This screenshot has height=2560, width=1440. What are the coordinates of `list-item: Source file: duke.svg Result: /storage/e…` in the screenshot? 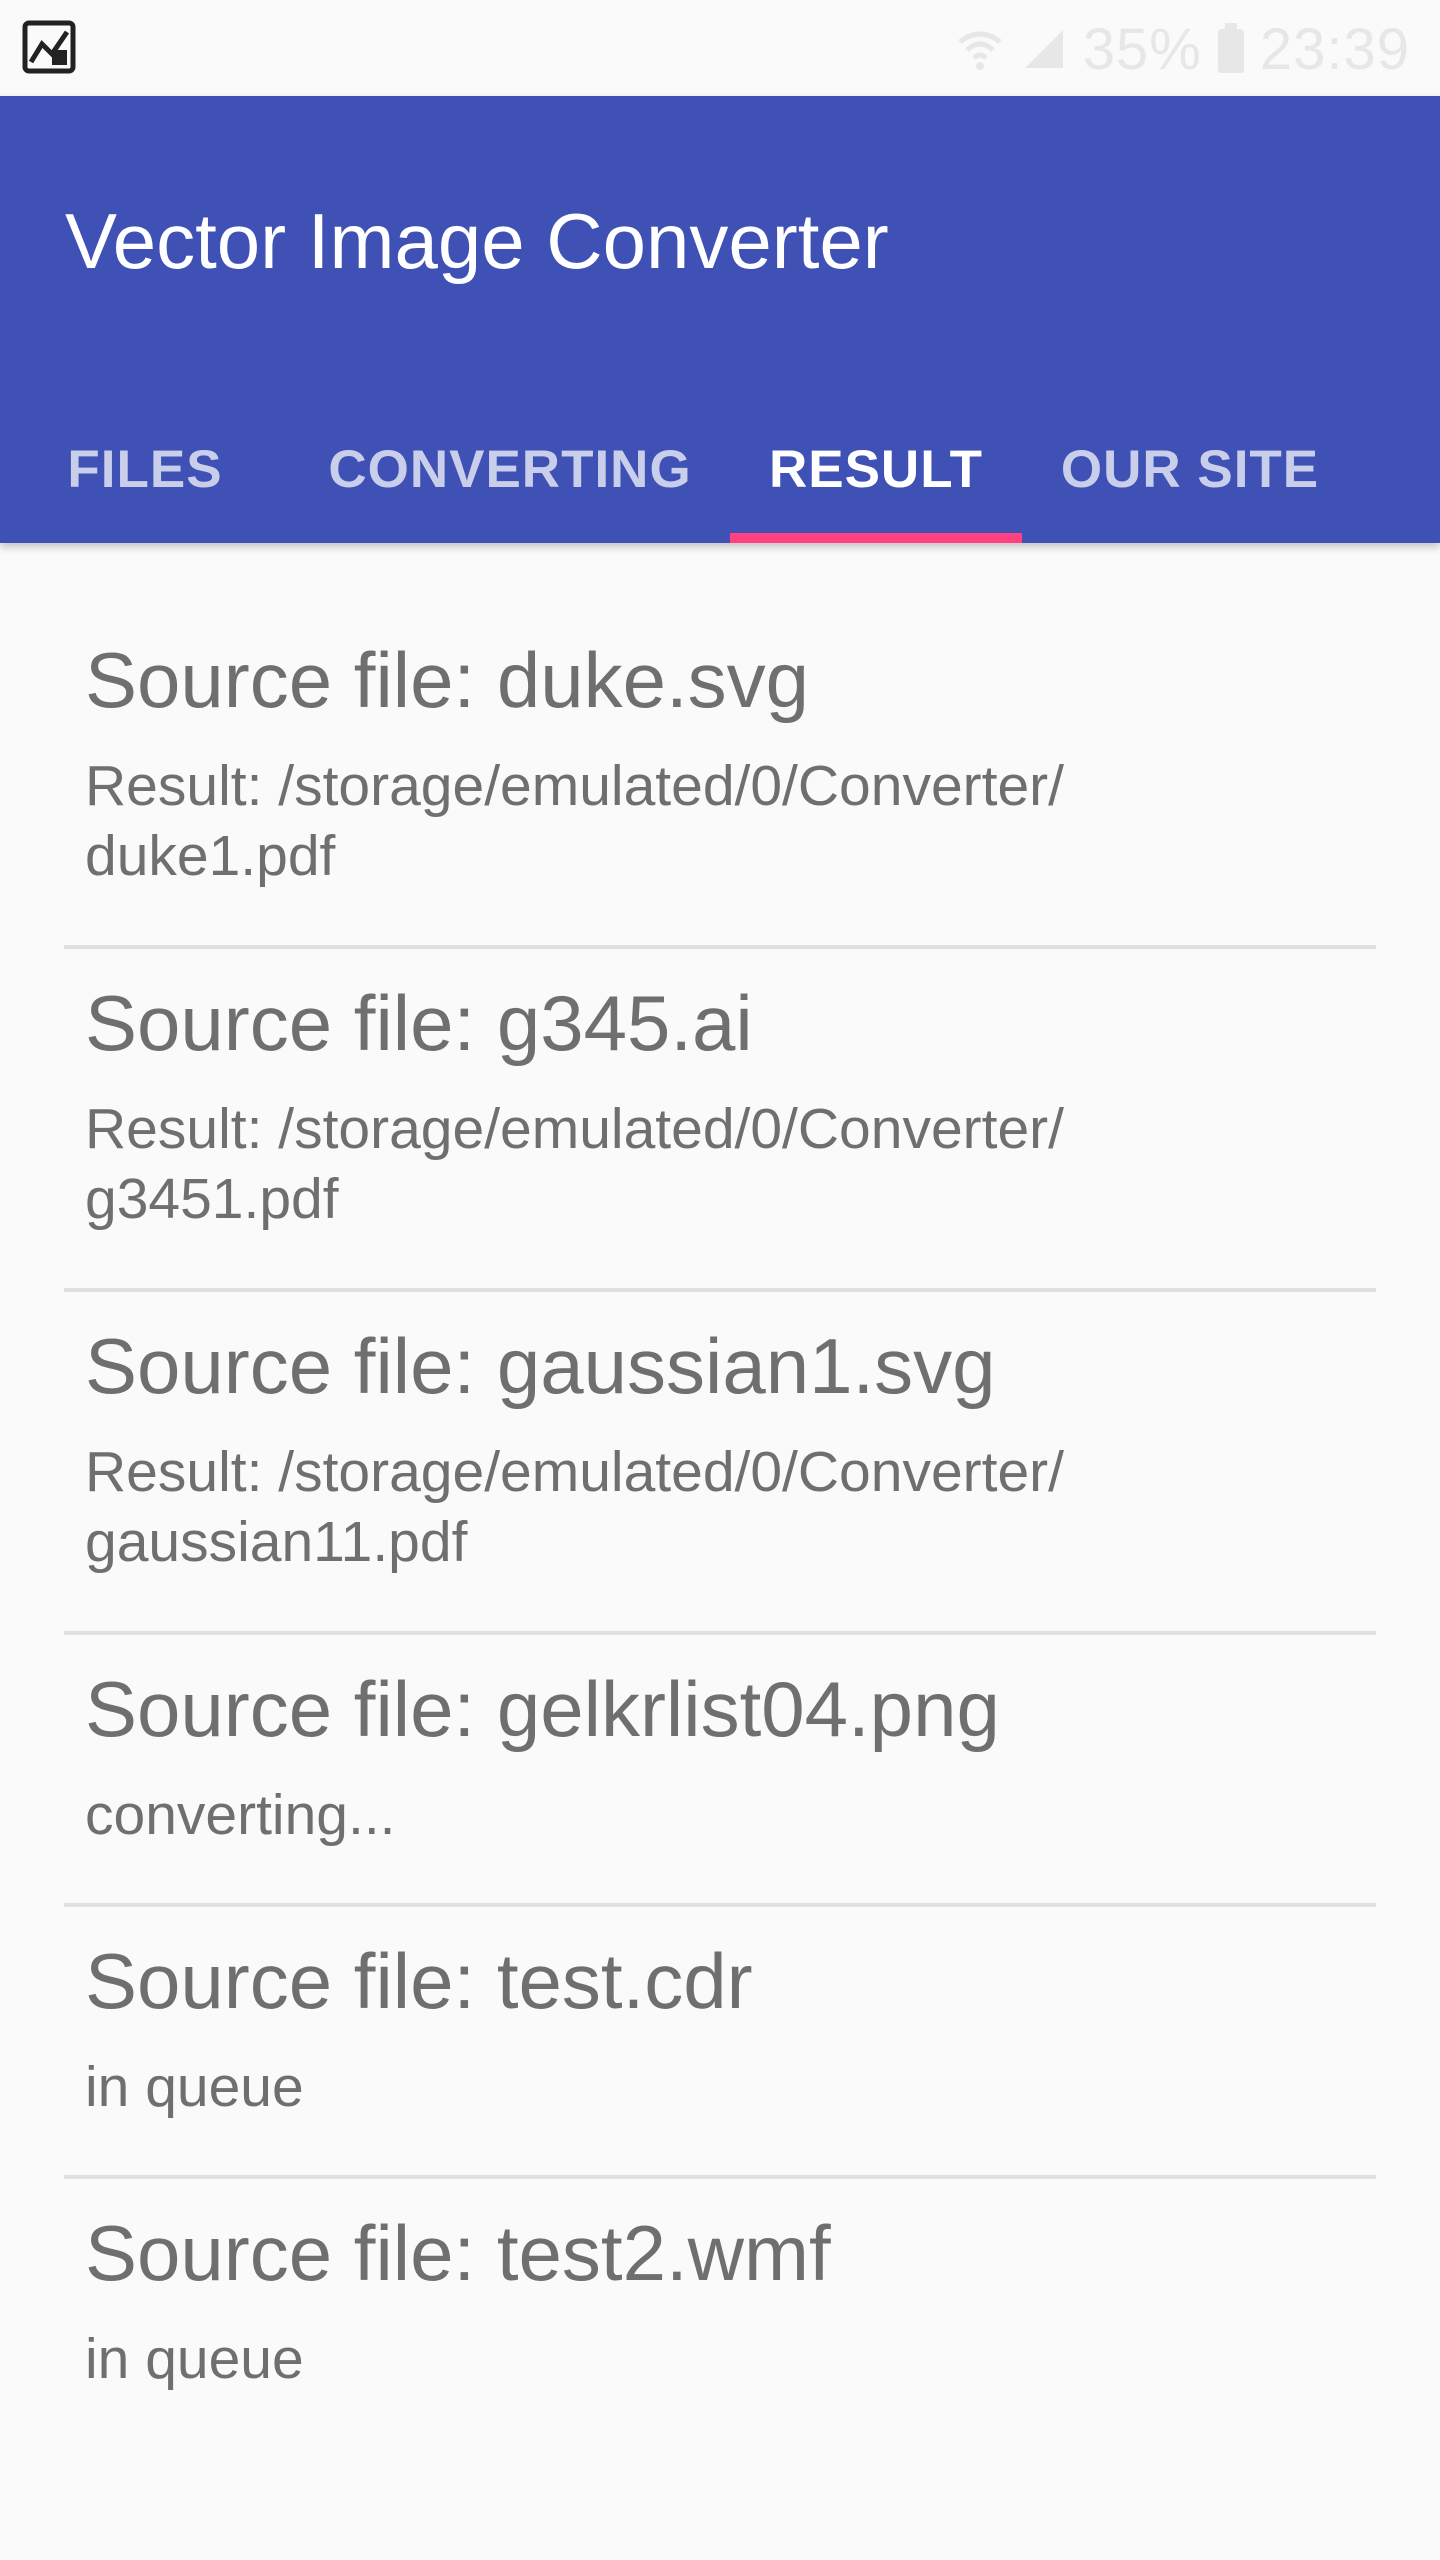 It's located at (720, 774).